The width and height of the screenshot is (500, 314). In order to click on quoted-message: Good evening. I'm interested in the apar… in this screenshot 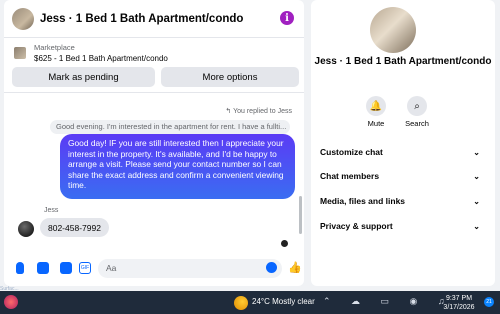, I will do `click(170, 127)`.